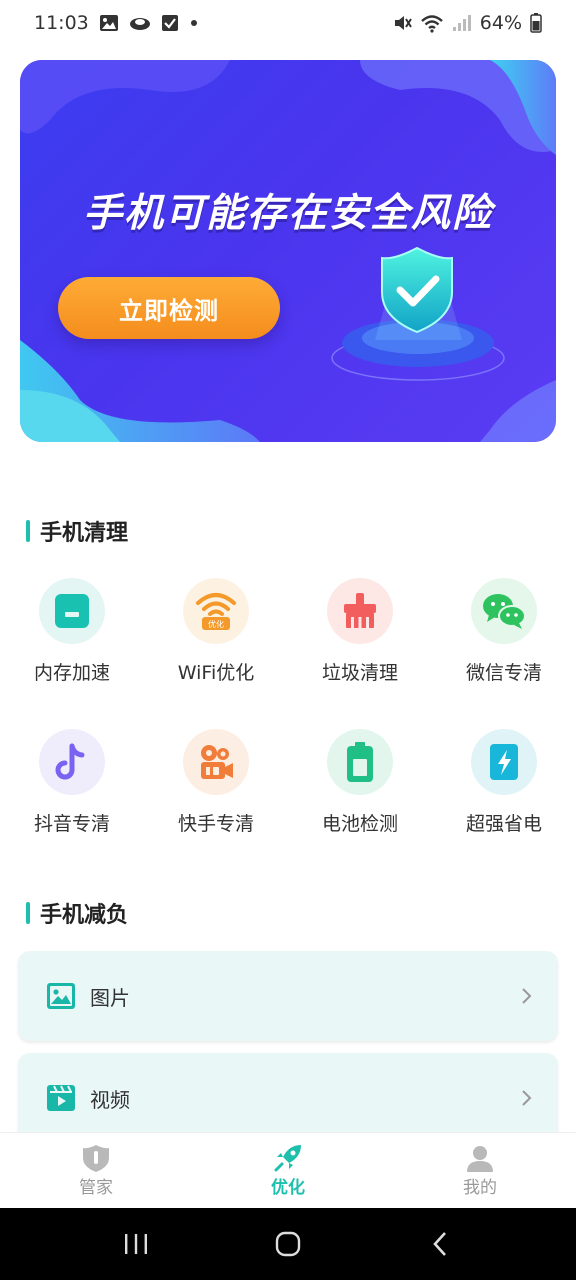  I want to click on tool-label: 内存加速, so click(71, 673).